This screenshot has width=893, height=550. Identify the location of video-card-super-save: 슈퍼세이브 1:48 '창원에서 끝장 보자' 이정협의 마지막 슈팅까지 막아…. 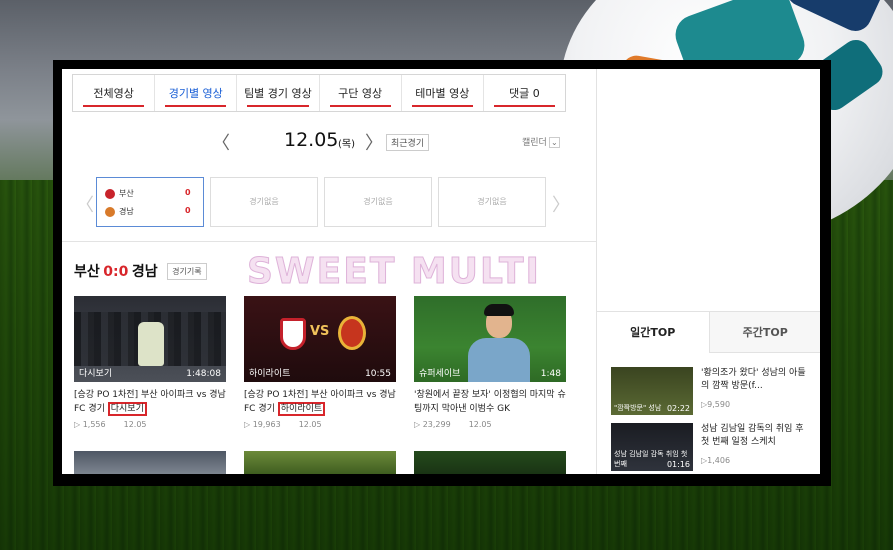
(490, 362).